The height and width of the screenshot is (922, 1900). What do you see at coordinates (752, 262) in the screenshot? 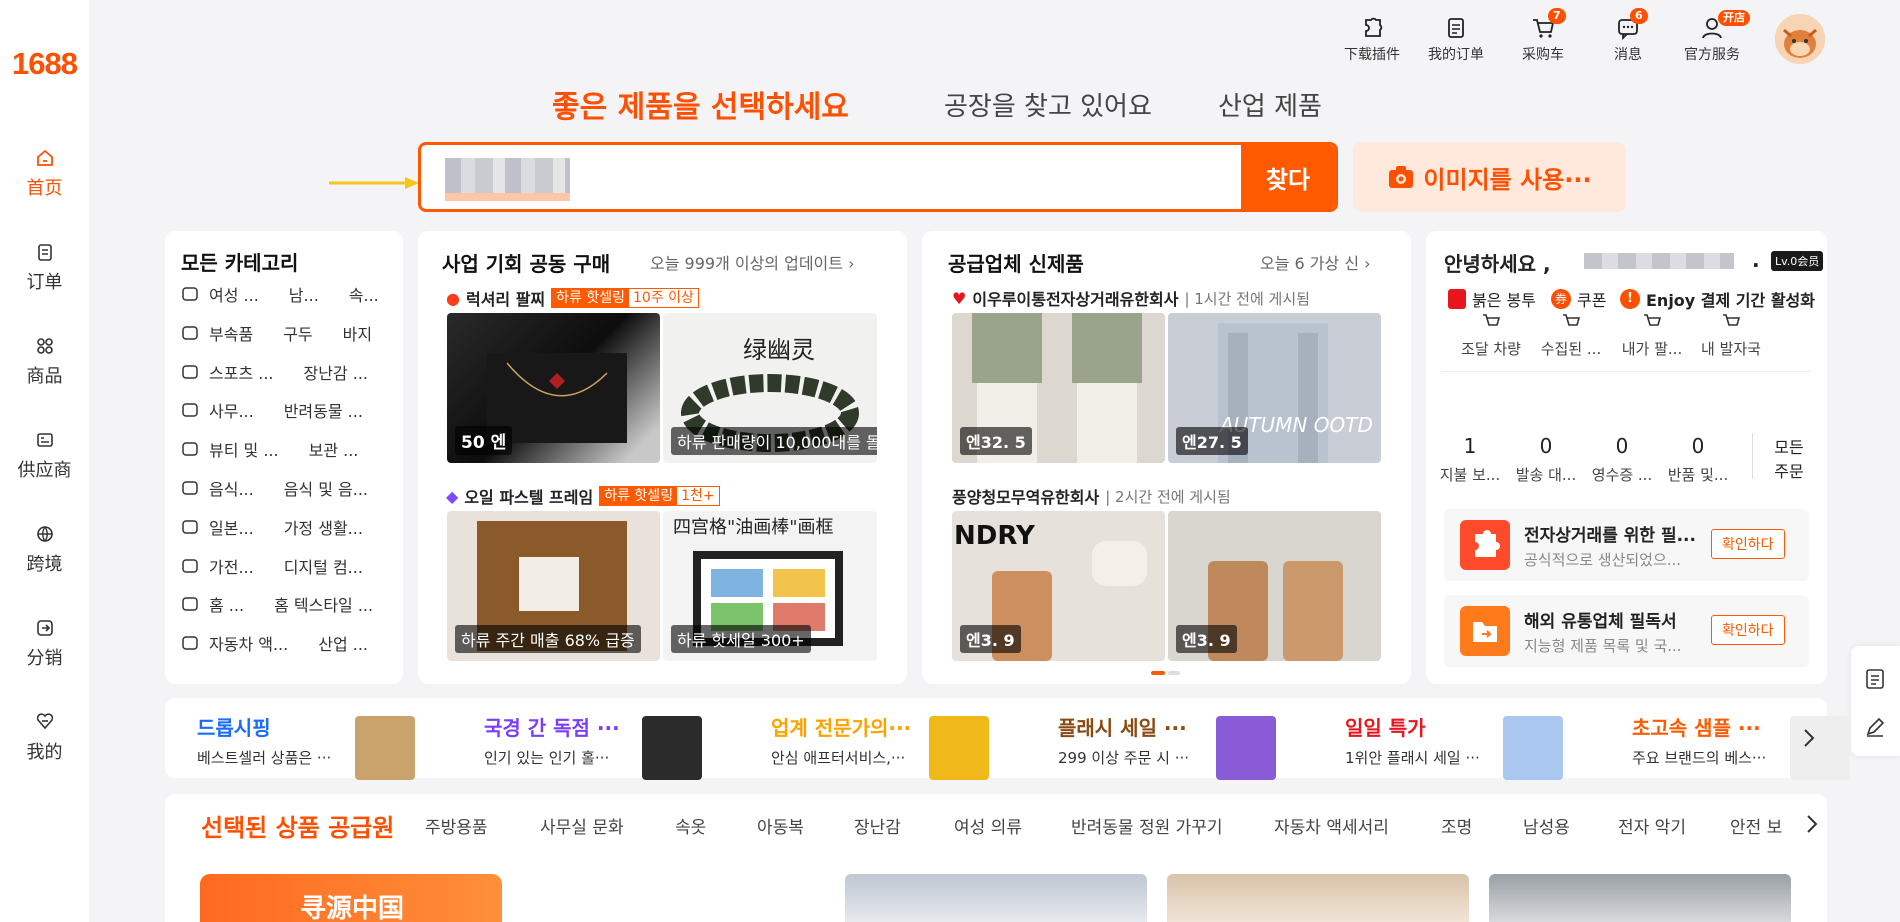
I see `group-buy-more-link: 오늘 999개 이상의 업데이트 ›` at bounding box center [752, 262].